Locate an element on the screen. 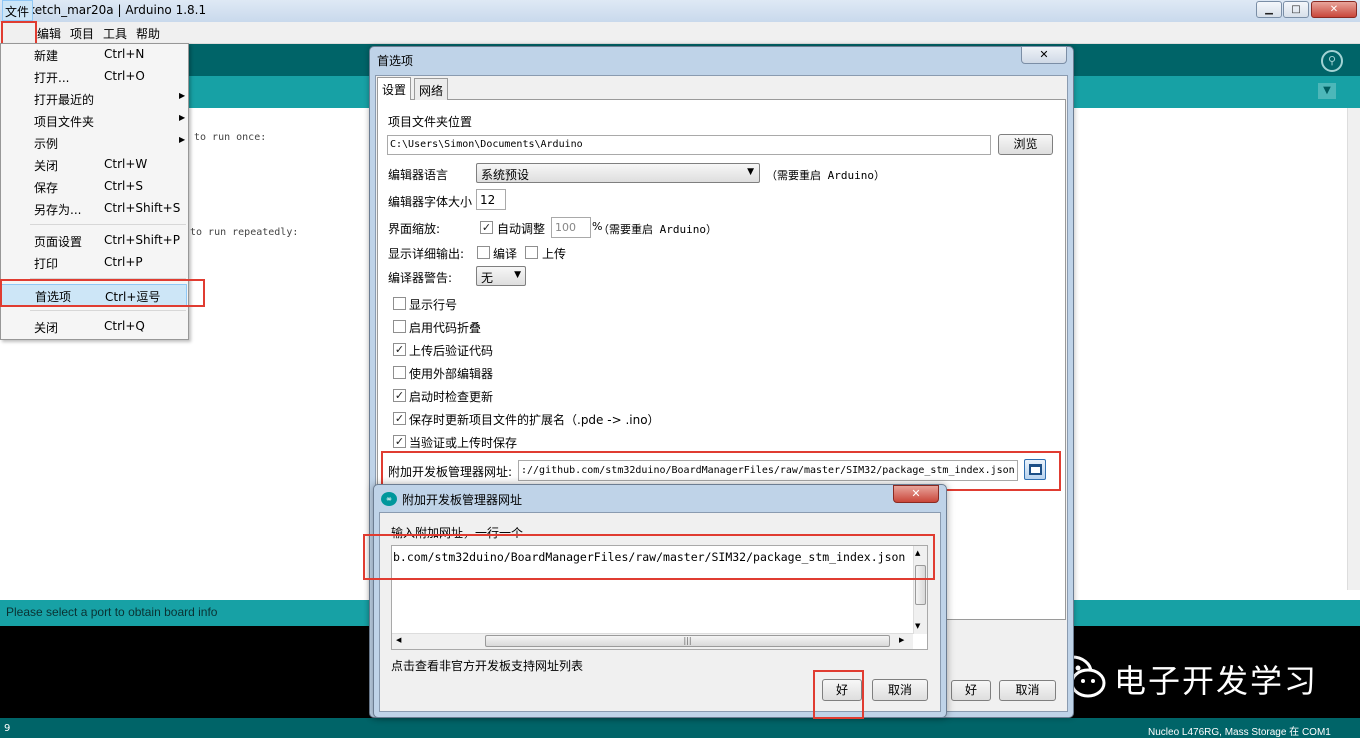 This screenshot has height=738, width=1360. scroll-right-icon: ▶ is located at coordinates (901, 640).